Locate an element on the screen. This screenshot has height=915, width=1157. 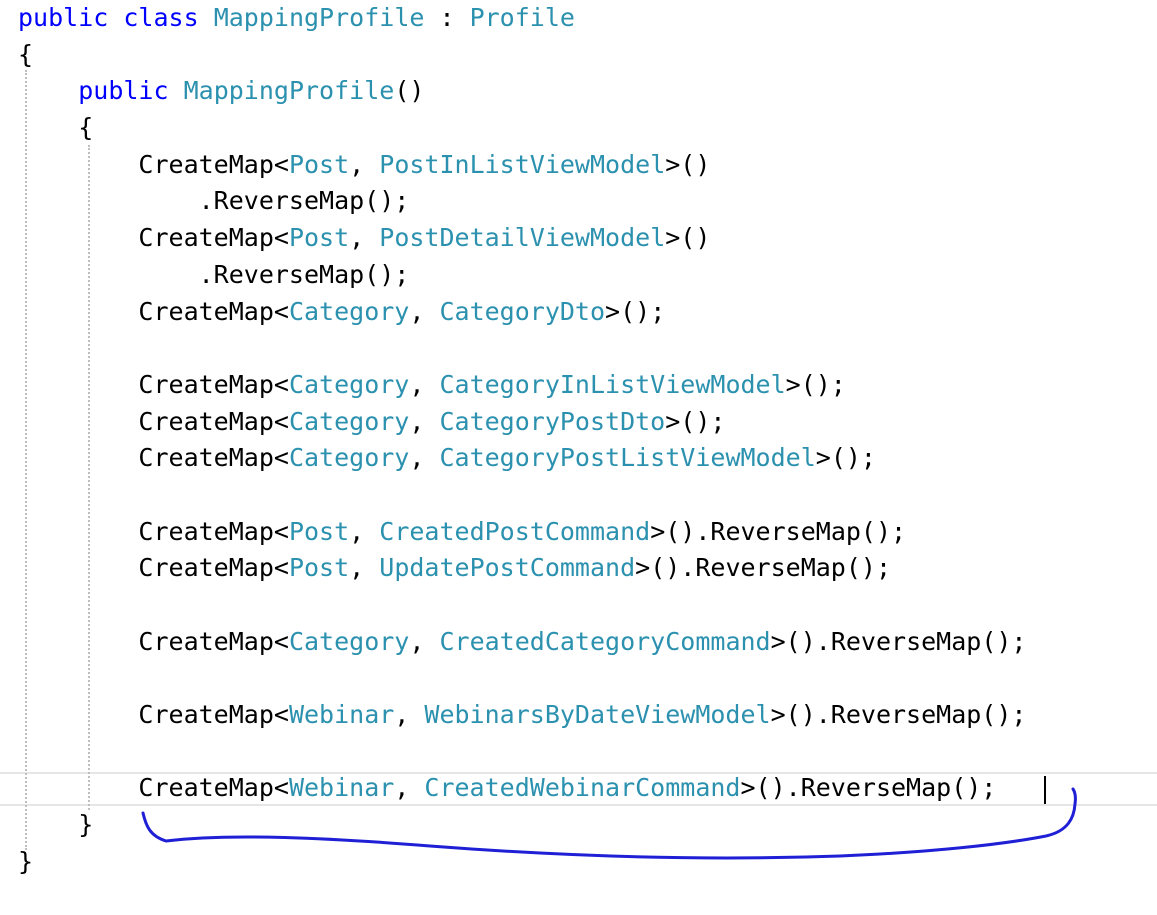
handwritten-underline-annotation is located at coordinates (609, 823).